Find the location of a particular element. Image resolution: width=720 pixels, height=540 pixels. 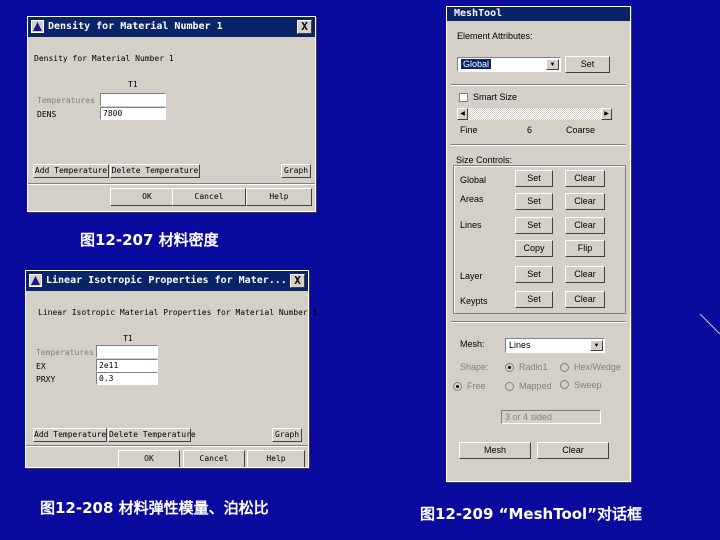

areas-set-button: Set is located at coordinates (534, 201).